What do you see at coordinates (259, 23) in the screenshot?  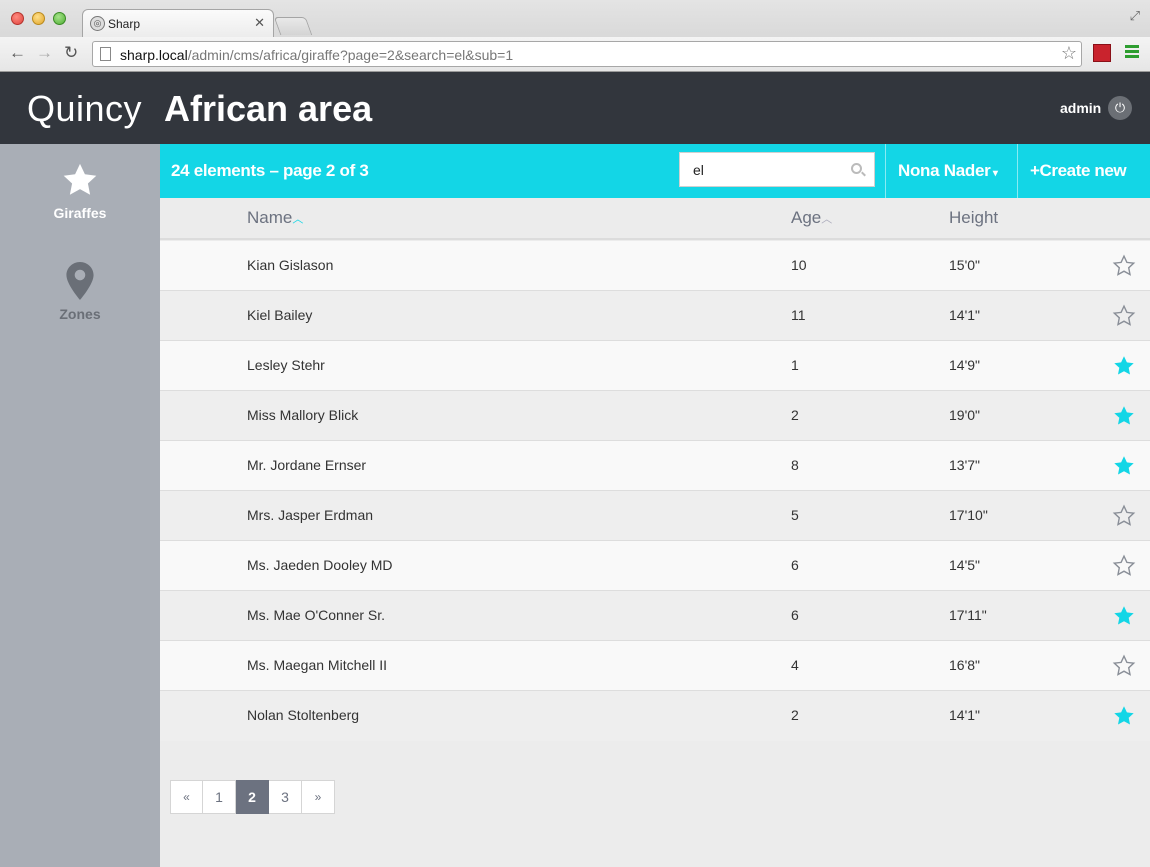 I see `close-tab-icon: ✕` at bounding box center [259, 23].